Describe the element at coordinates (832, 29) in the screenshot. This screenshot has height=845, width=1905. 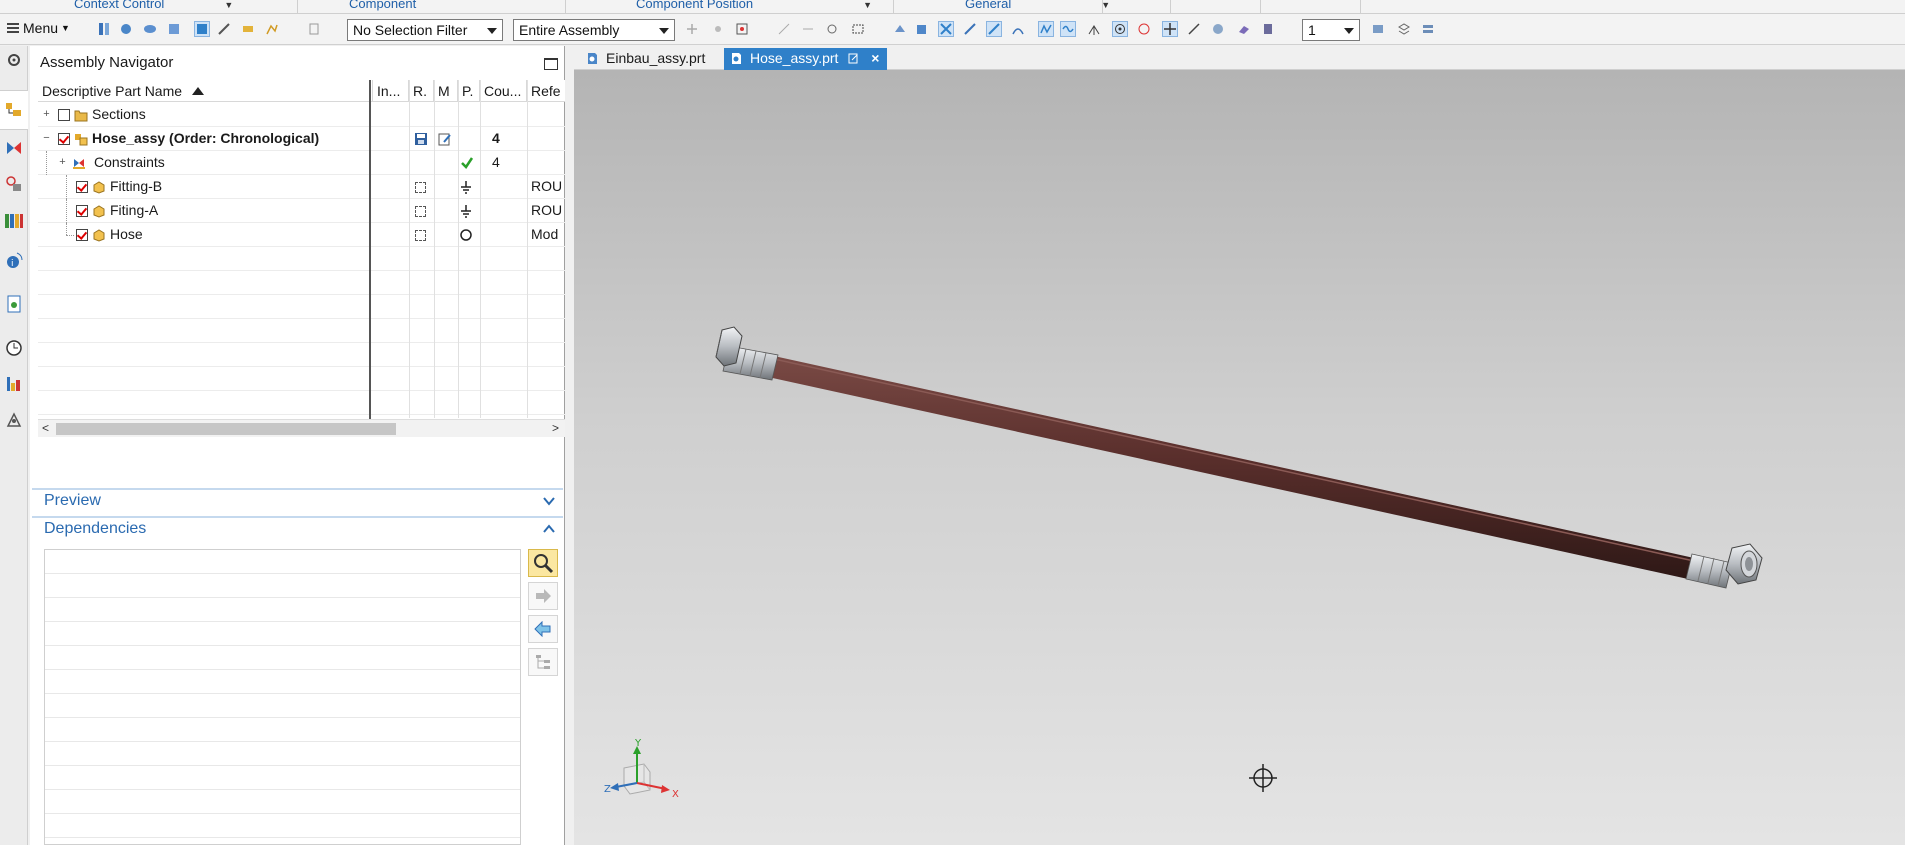
I see `snap-control-icon` at that location.